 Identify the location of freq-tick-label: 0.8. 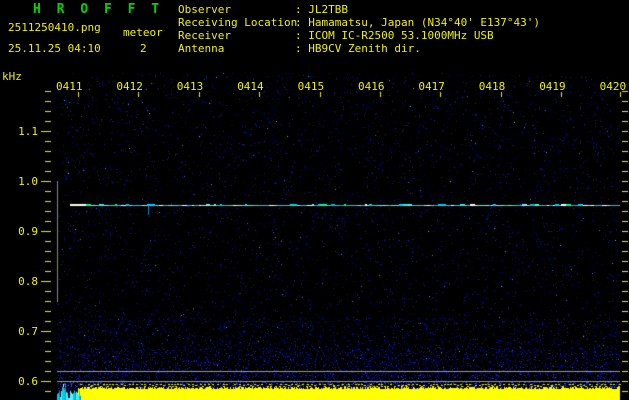
(28, 281).